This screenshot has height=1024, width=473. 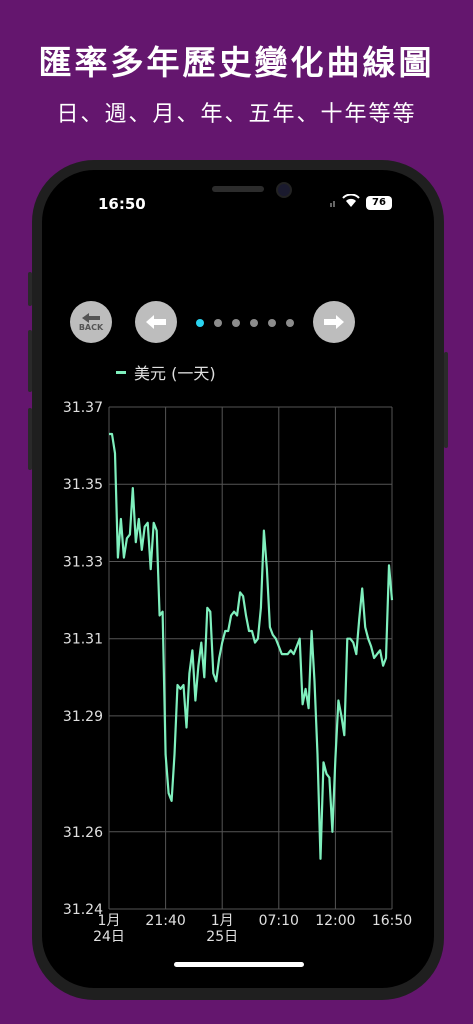 I want to click on y-tick-label: 31.31, so click(x=83, y=640).